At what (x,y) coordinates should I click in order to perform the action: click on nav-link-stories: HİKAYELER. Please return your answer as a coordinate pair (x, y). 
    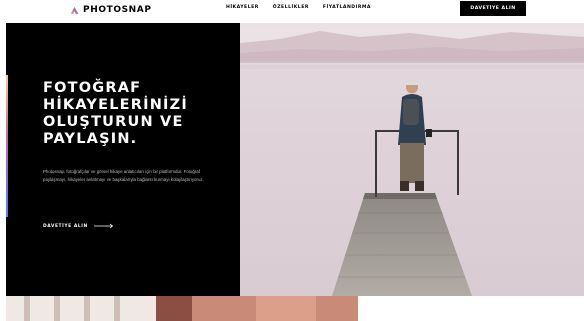
    Looking at the image, I should click on (242, 7).